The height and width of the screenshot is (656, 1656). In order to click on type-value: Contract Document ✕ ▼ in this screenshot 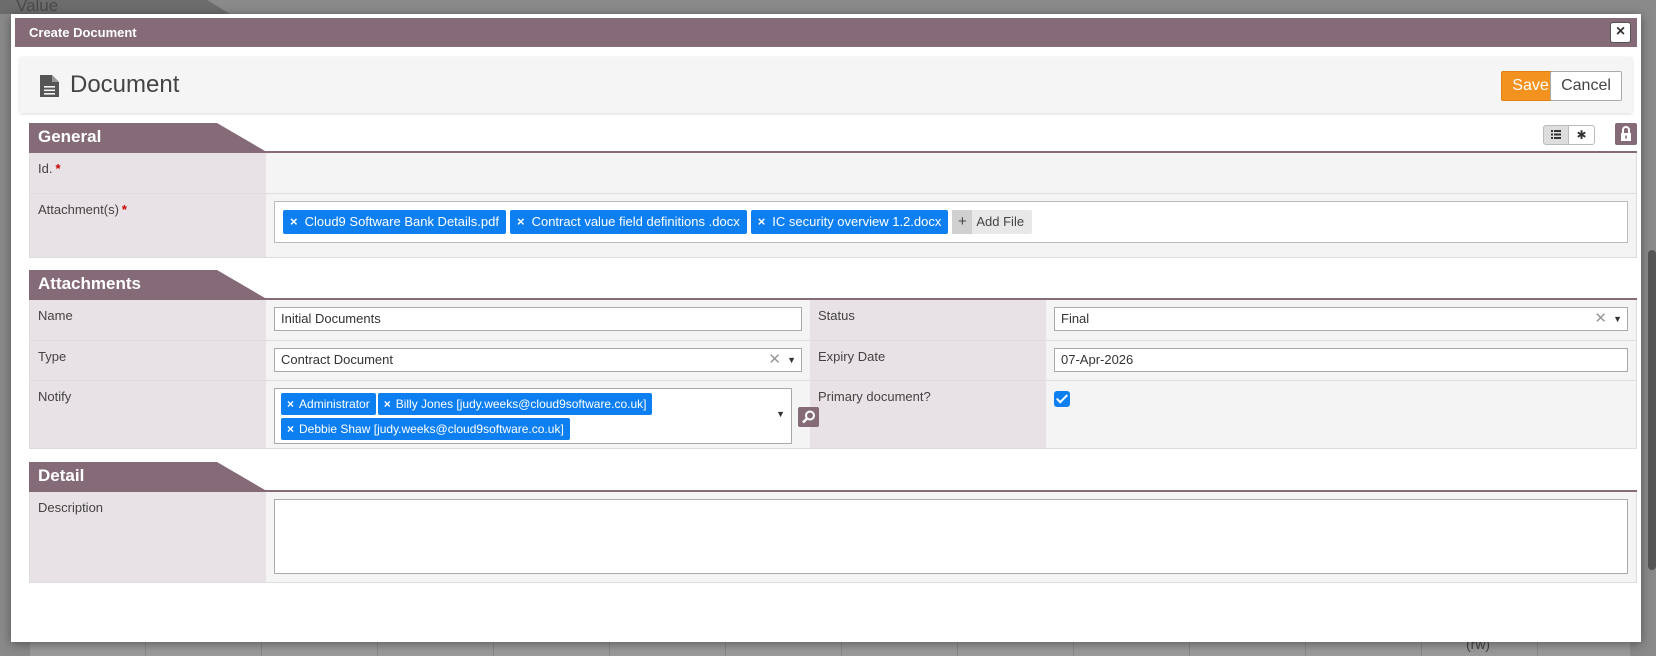, I will do `click(538, 360)`.